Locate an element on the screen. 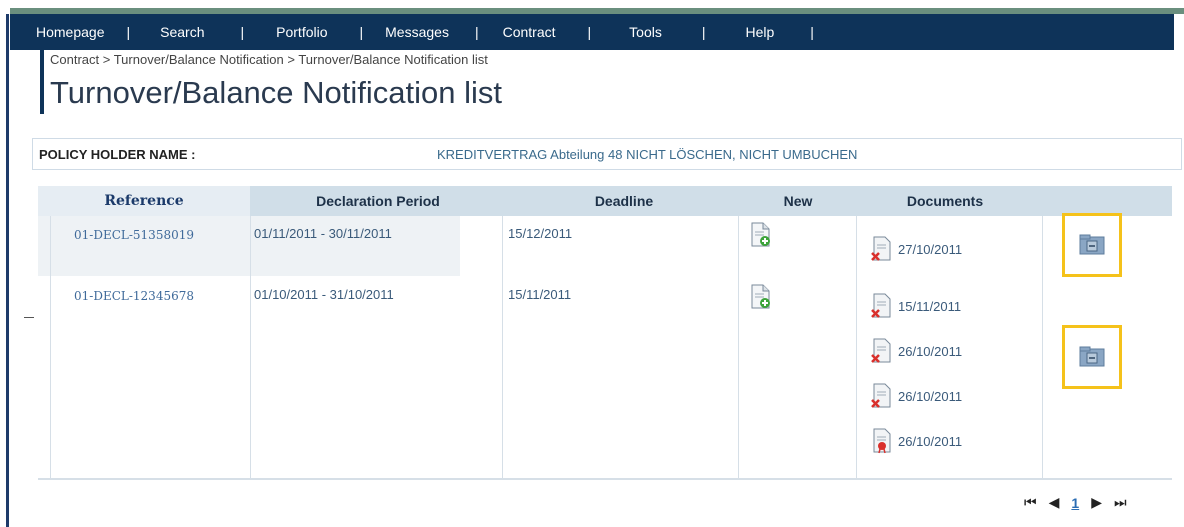  col-new: New is located at coordinates (798, 201).